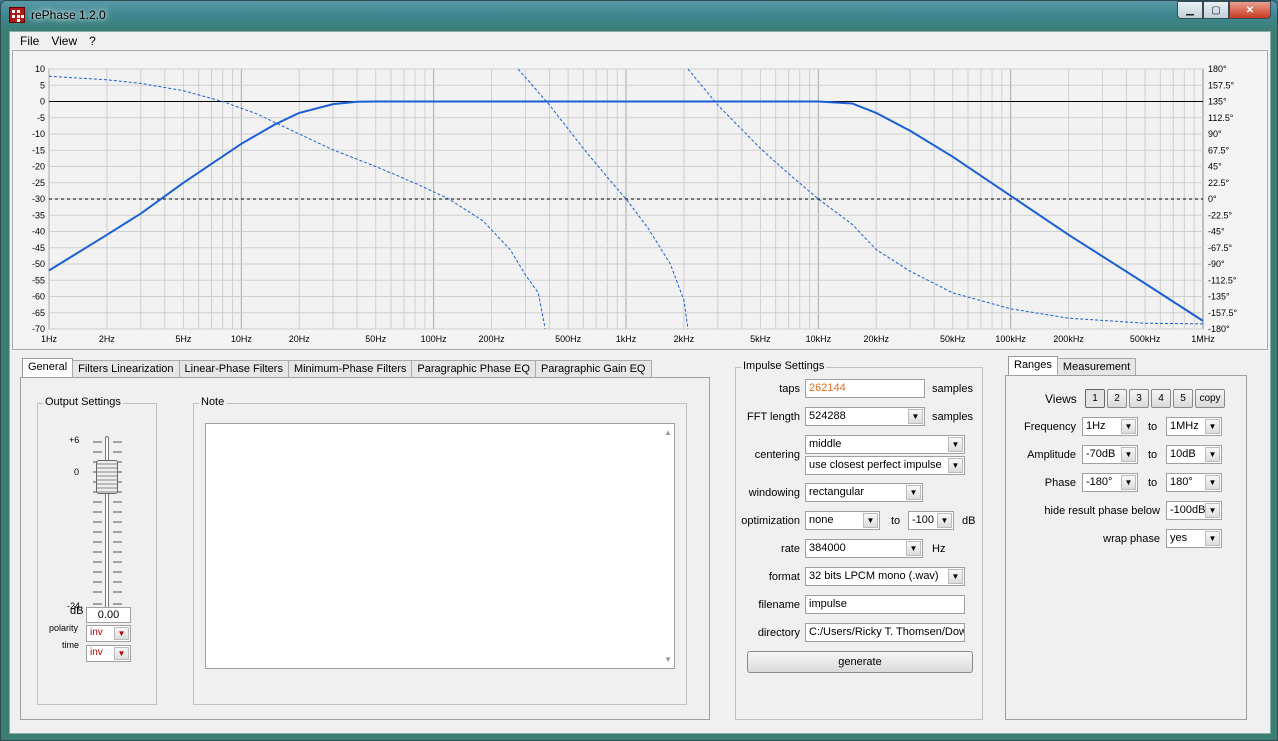 This screenshot has height=741, width=1278. What do you see at coordinates (38, 215) in the screenshot?
I see `amplitude-tick-label: -35` at bounding box center [38, 215].